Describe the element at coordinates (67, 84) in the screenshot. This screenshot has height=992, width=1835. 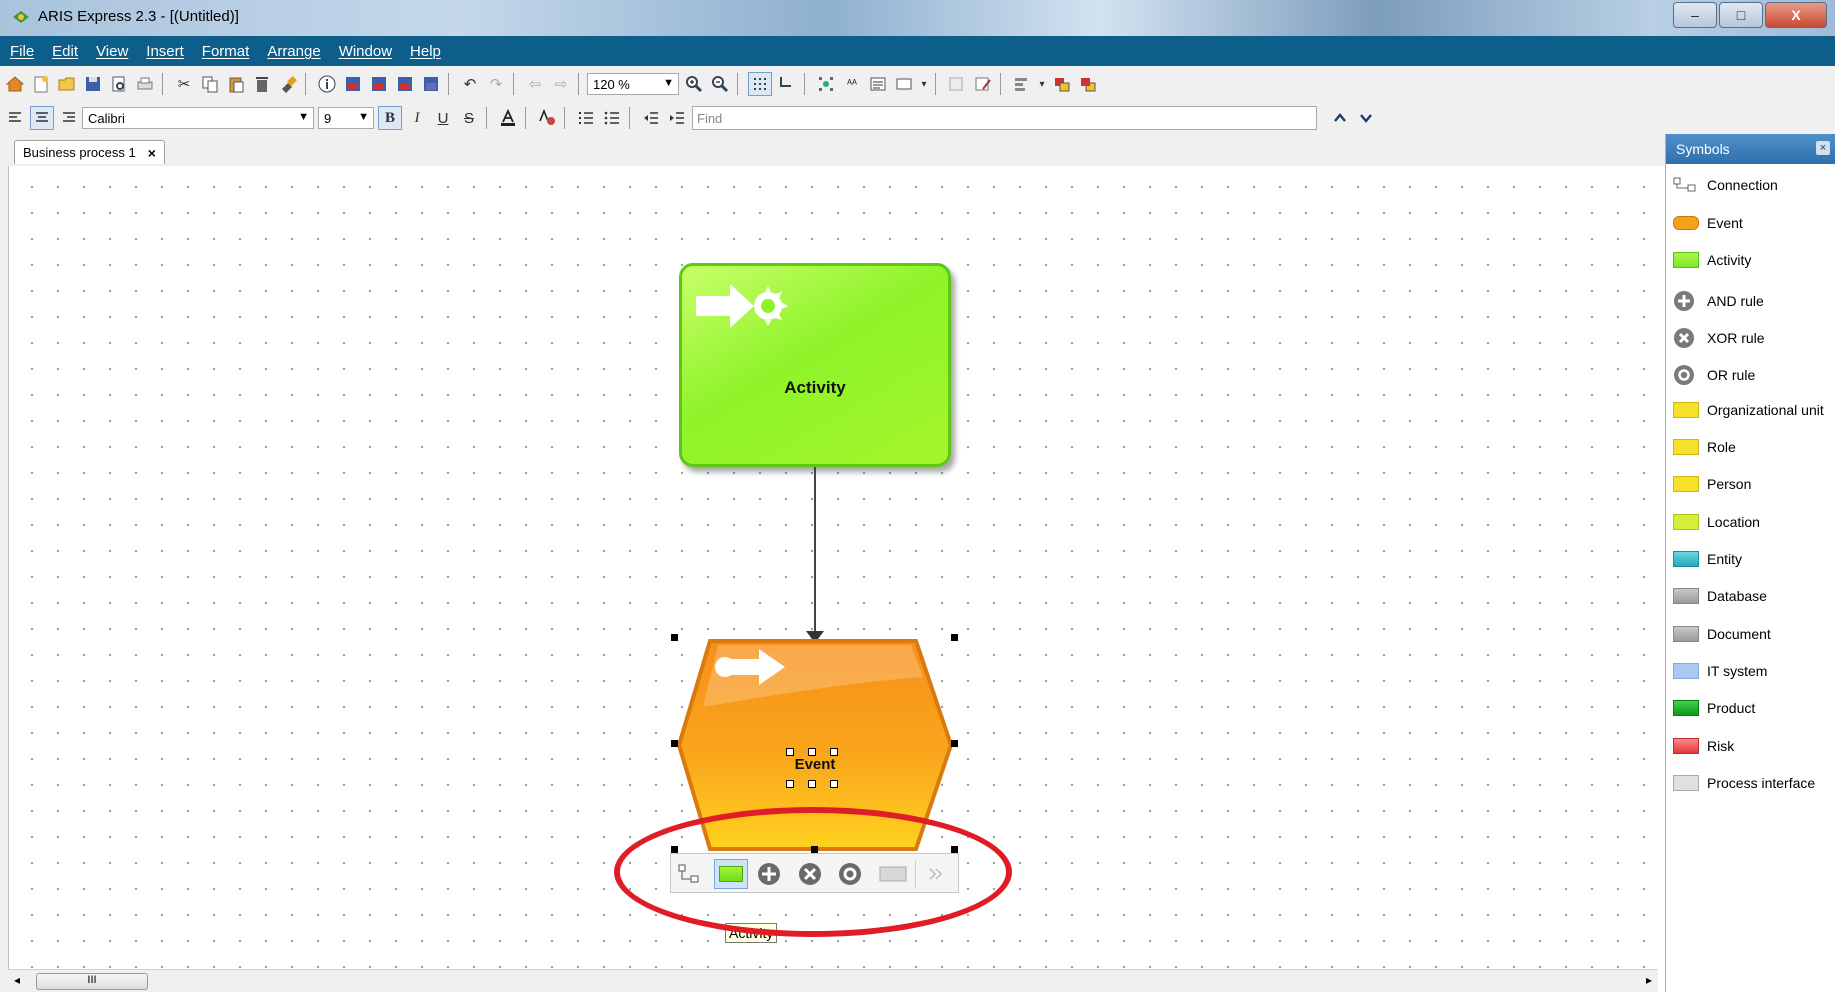
I see `open-icon` at that location.